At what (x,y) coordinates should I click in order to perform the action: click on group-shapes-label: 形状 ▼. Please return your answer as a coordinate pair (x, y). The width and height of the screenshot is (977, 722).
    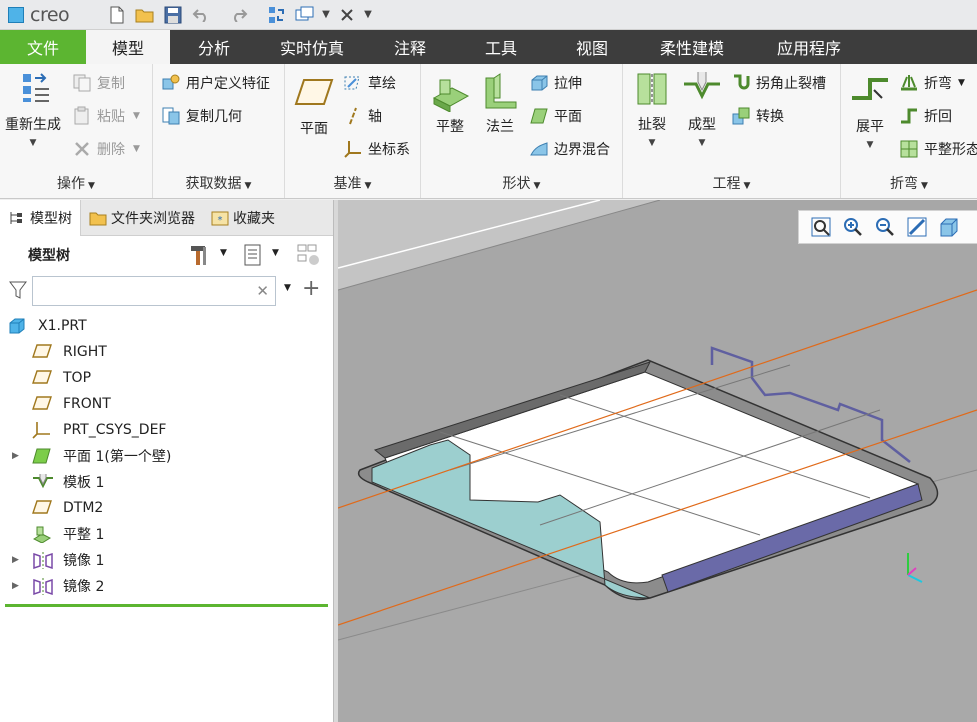
    Looking at the image, I should click on (521, 183).